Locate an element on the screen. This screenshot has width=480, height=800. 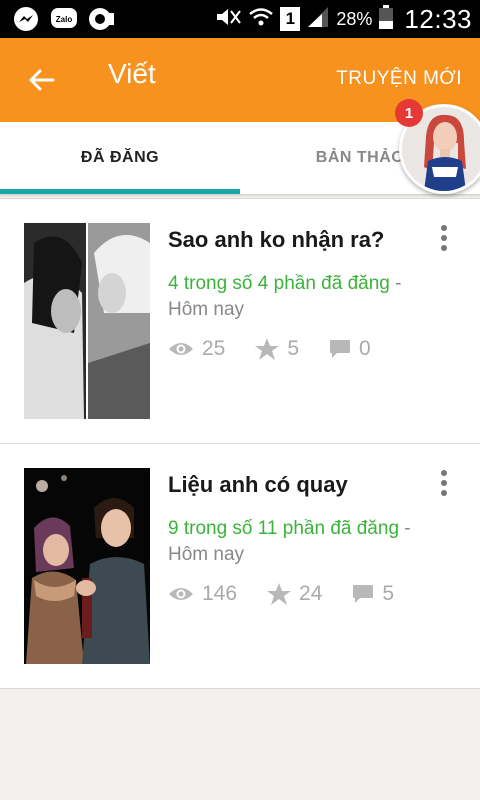
system-indicators: 1 28% 12:33 is located at coordinates (343, 19).